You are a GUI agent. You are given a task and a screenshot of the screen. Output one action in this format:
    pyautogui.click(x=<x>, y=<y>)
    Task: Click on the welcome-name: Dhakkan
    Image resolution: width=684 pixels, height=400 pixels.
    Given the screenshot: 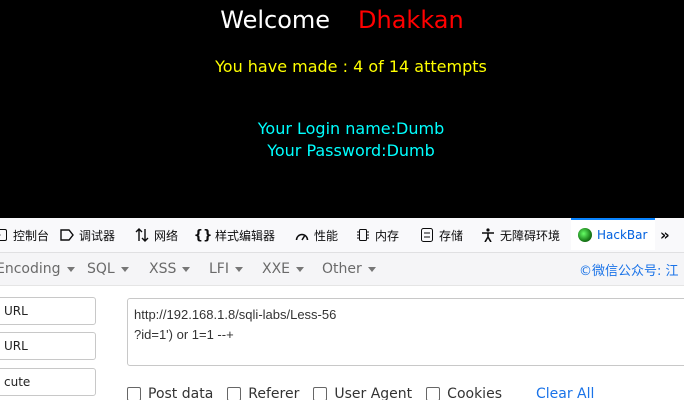 What is the action you would take?
    pyautogui.click(x=411, y=20)
    